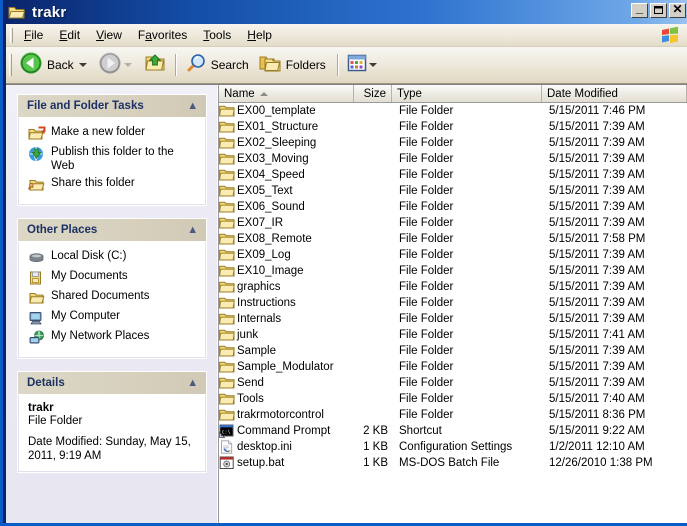 This screenshot has width=687, height=526. I want to click on place-my-network-places: My Network Places, so click(112, 337).